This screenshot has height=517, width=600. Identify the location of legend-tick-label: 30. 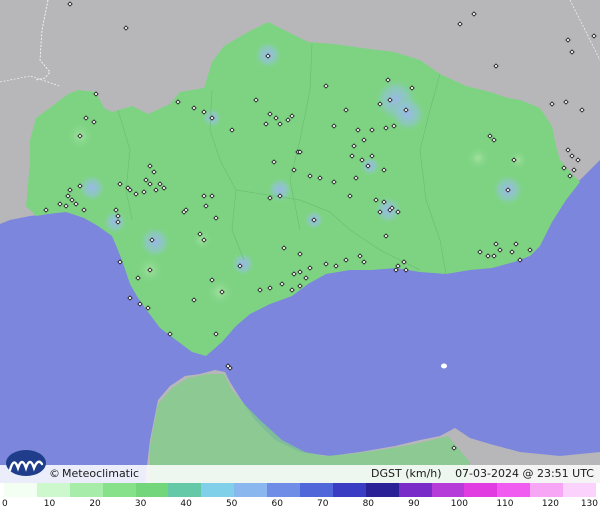
(140, 504).